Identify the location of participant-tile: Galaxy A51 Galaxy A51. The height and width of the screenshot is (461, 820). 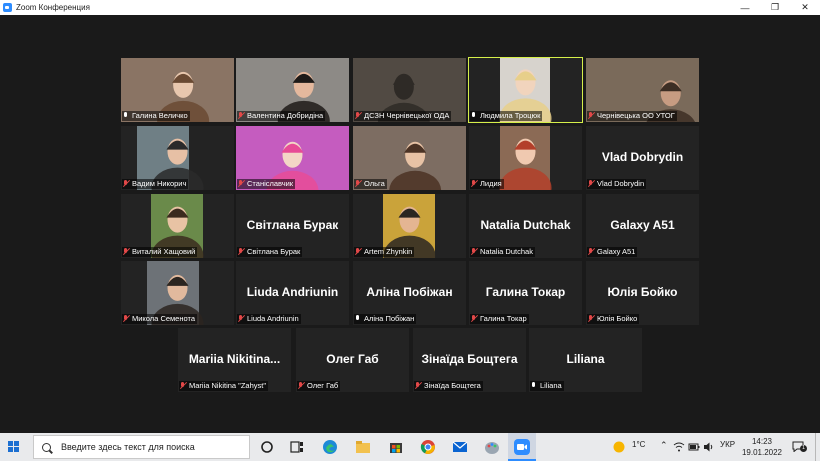
(642, 226).